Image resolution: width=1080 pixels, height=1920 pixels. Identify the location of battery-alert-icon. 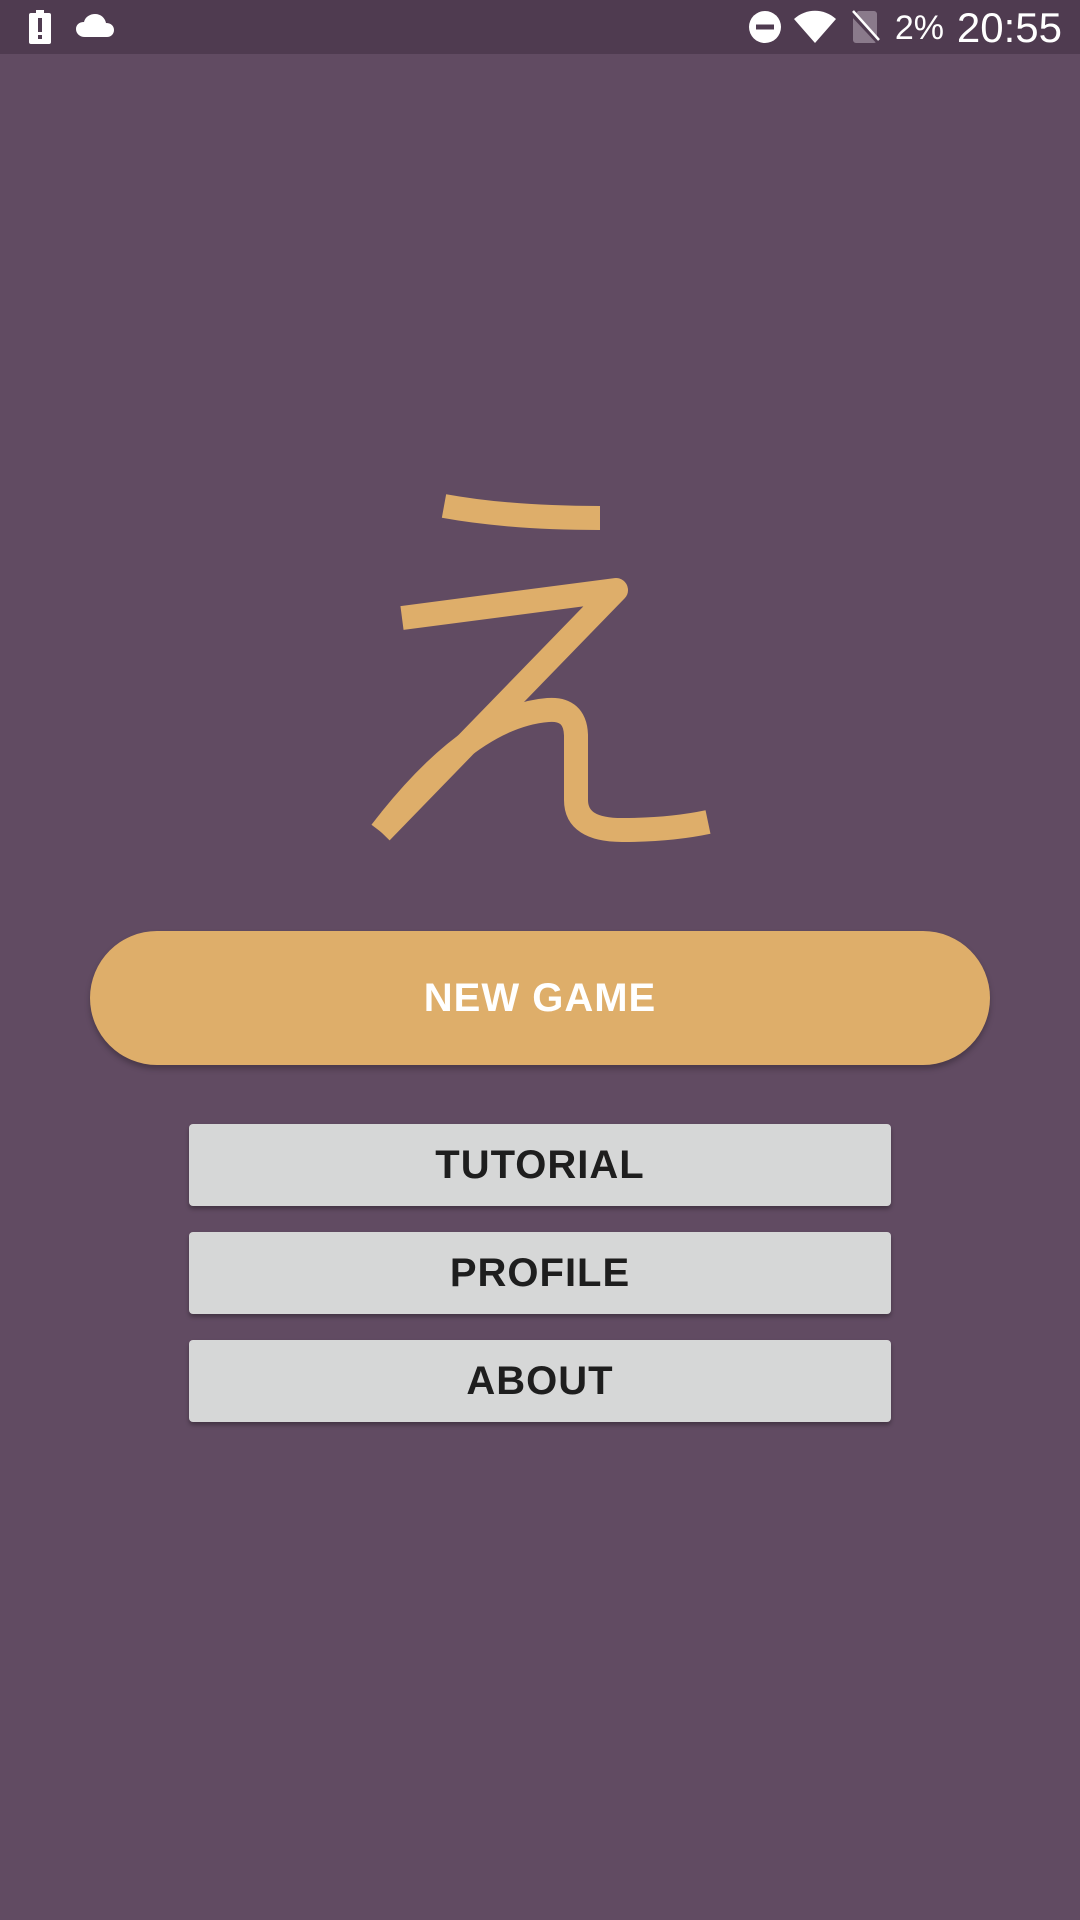
(40, 27).